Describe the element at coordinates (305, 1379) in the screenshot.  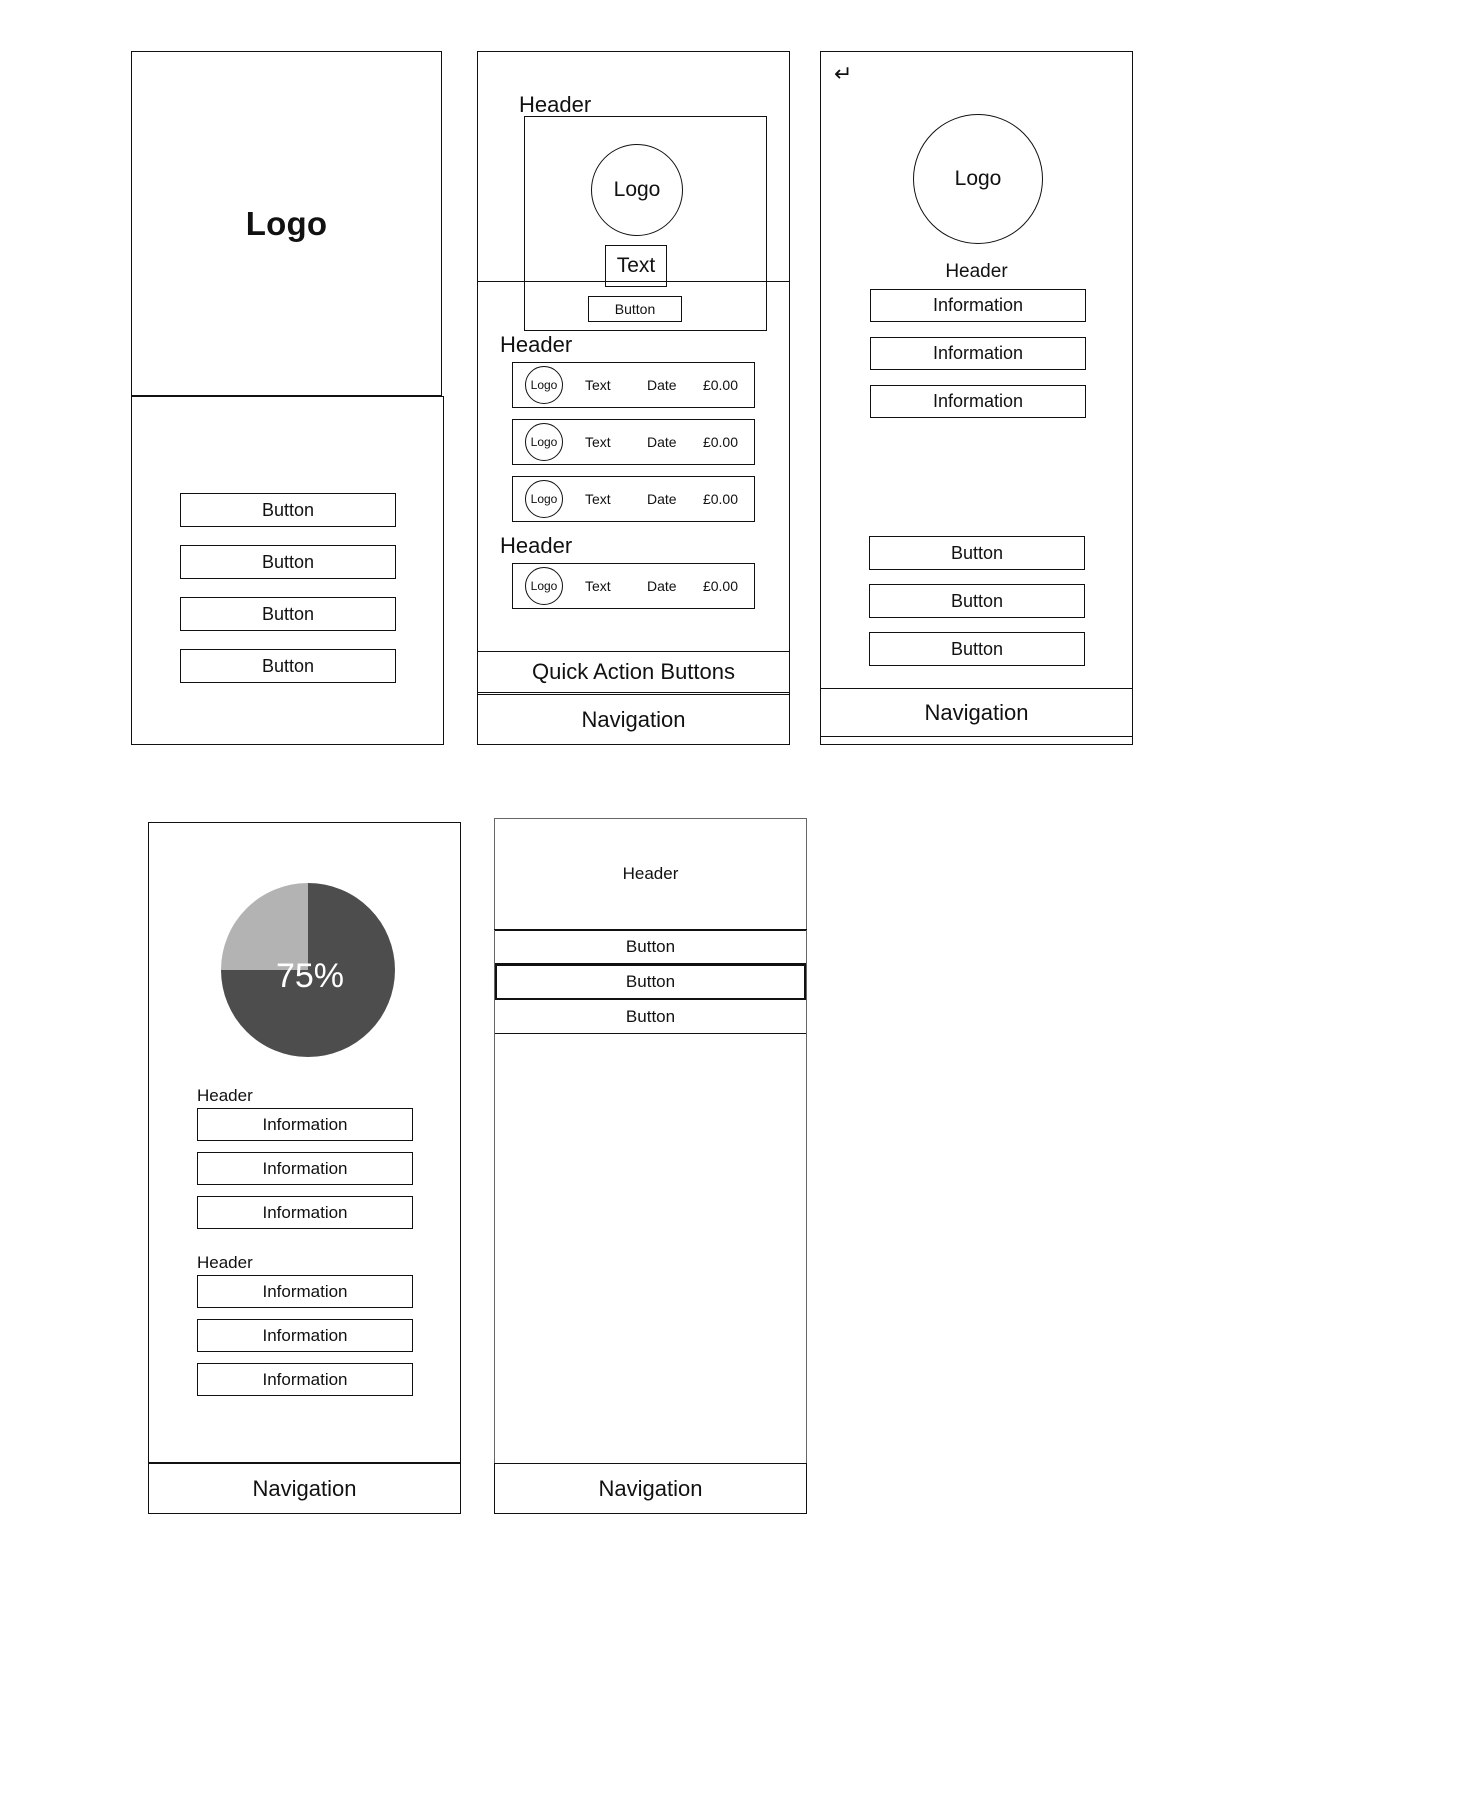
I see `information-row-6: Information` at that location.